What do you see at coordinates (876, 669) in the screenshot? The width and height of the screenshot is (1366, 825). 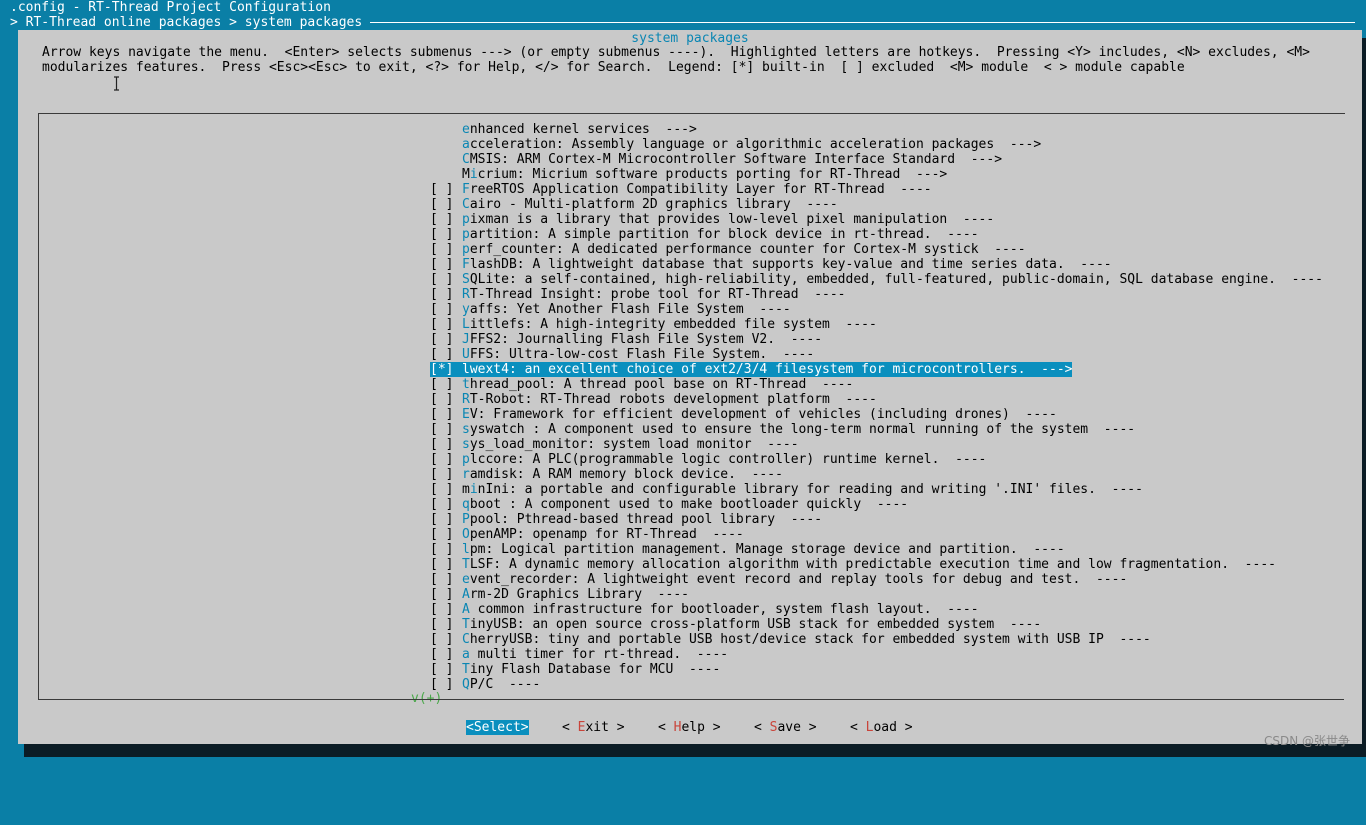 I see `menu-item: [ ] Tiny Flash Database for MCU ----` at bounding box center [876, 669].